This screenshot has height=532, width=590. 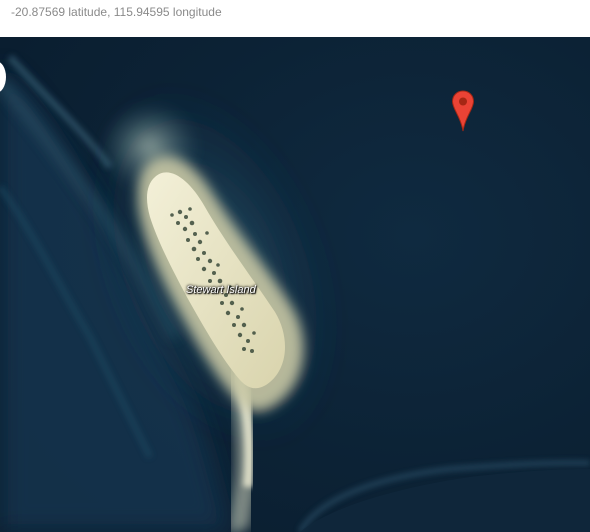 I want to click on map-pin-icon, so click(x=463, y=111).